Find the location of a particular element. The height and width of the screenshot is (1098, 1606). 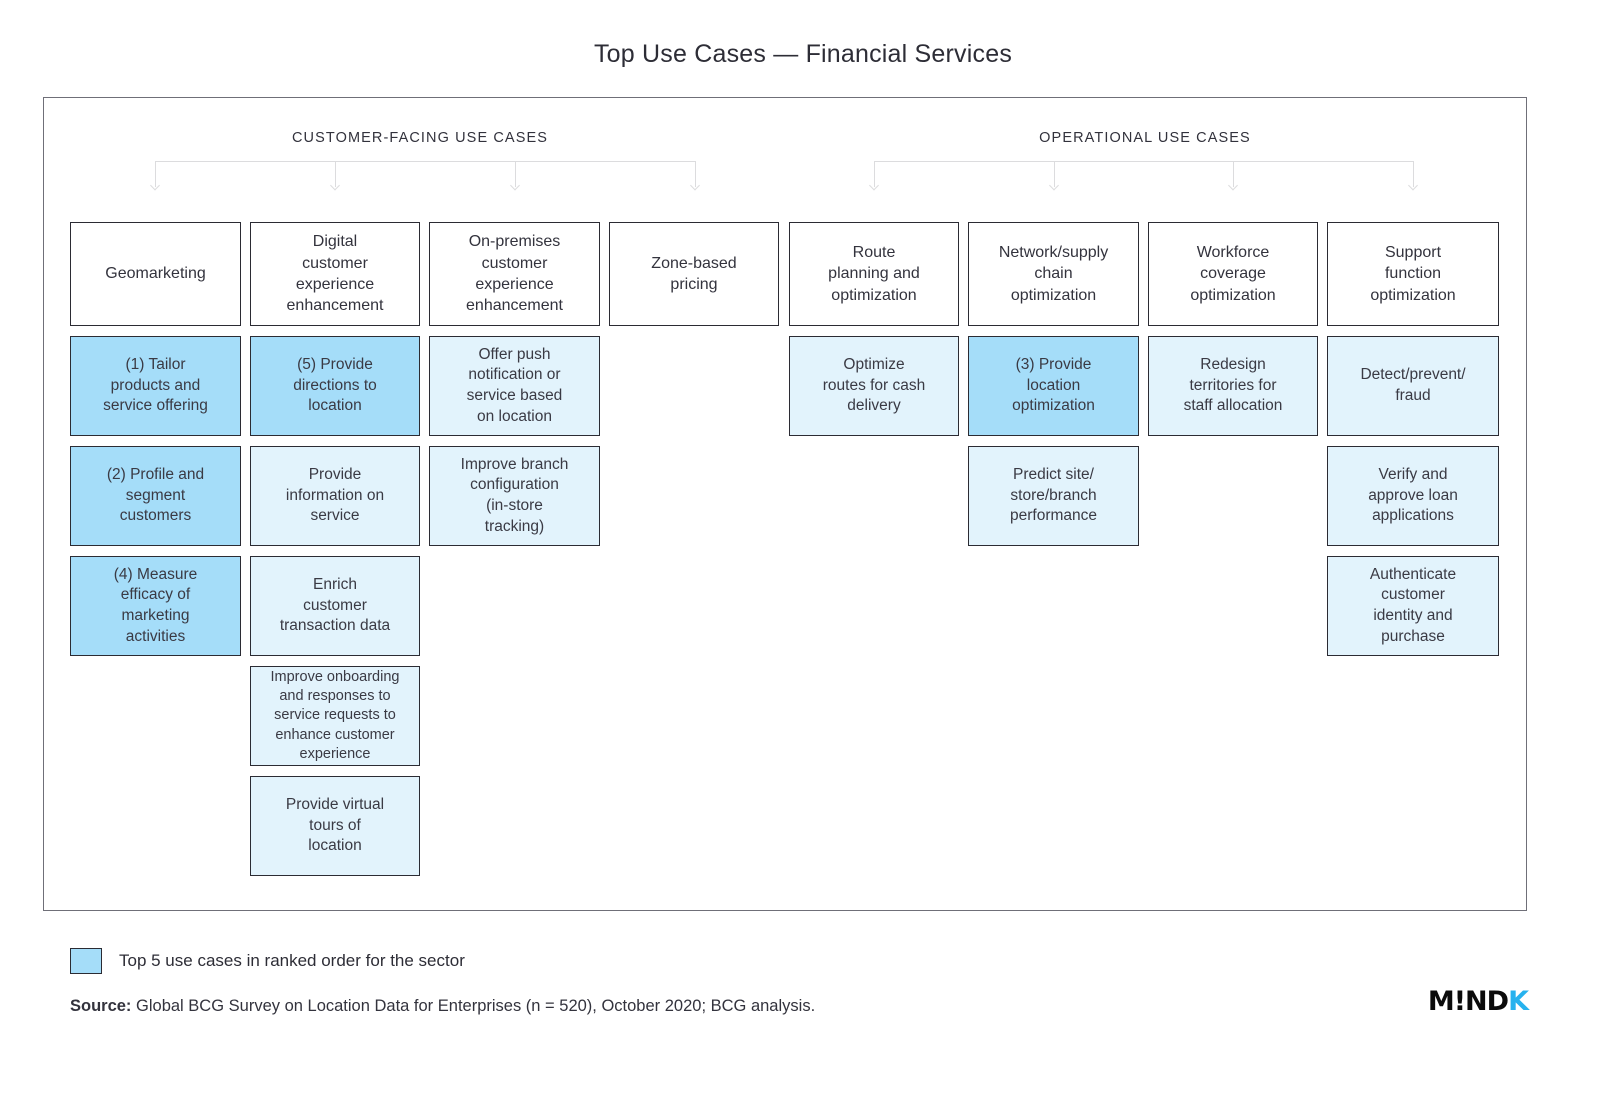

use-case-box-ranked: (3) Provide location optimization is located at coordinates (1053, 386).